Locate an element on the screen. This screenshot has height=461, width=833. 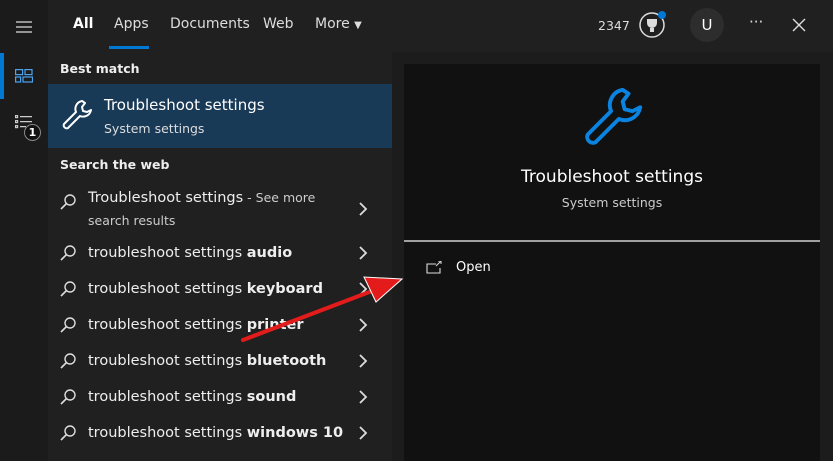
tab-more: More ▼ is located at coordinates (338, 24).